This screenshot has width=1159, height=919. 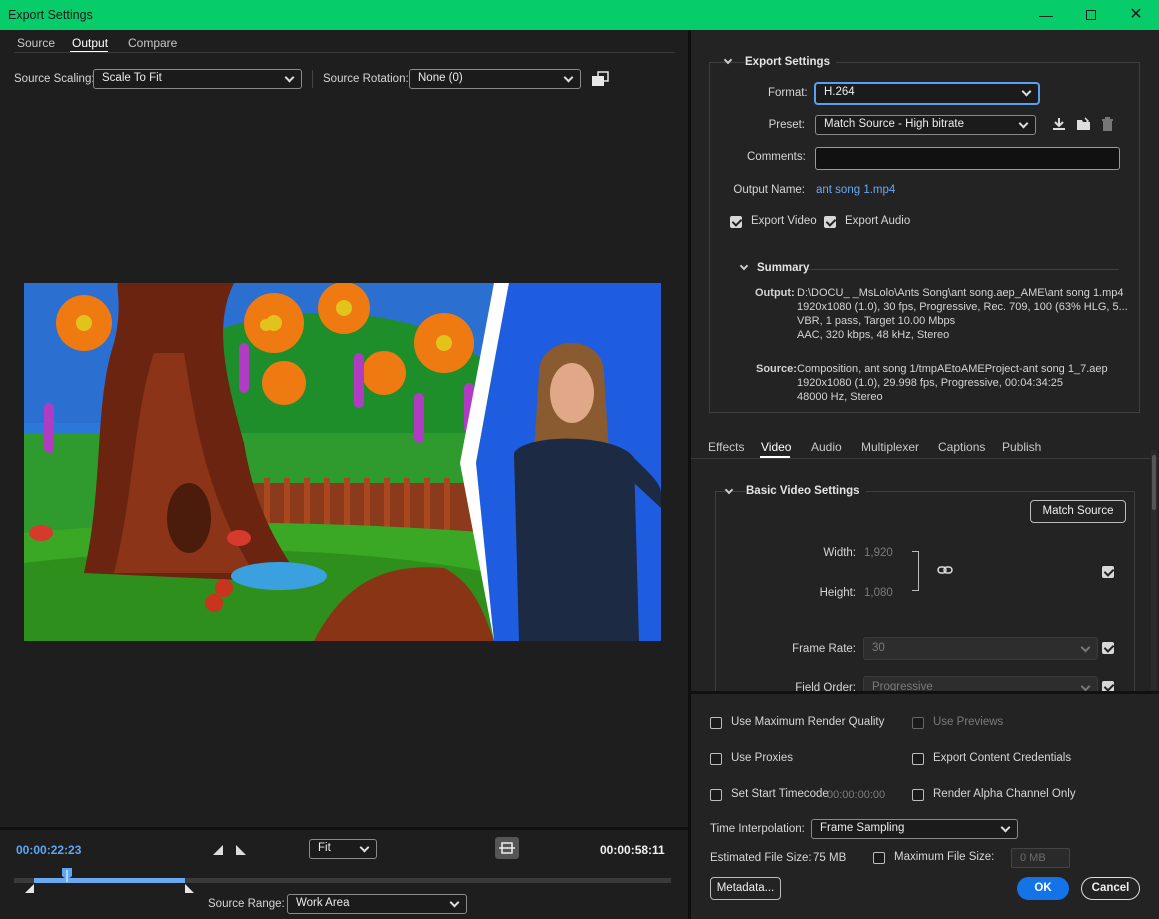 What do you see at coordinates (830, 222) in the screenshot?
I see `export-audio-checkbox` at bounding box center [830, 222].